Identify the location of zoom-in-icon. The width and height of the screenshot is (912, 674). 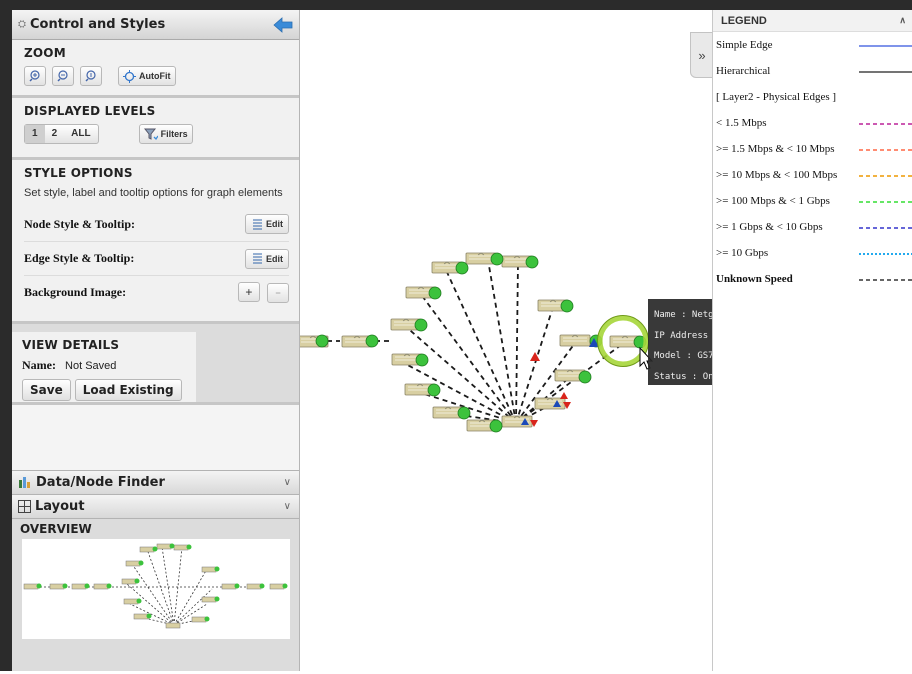
(34, 76).